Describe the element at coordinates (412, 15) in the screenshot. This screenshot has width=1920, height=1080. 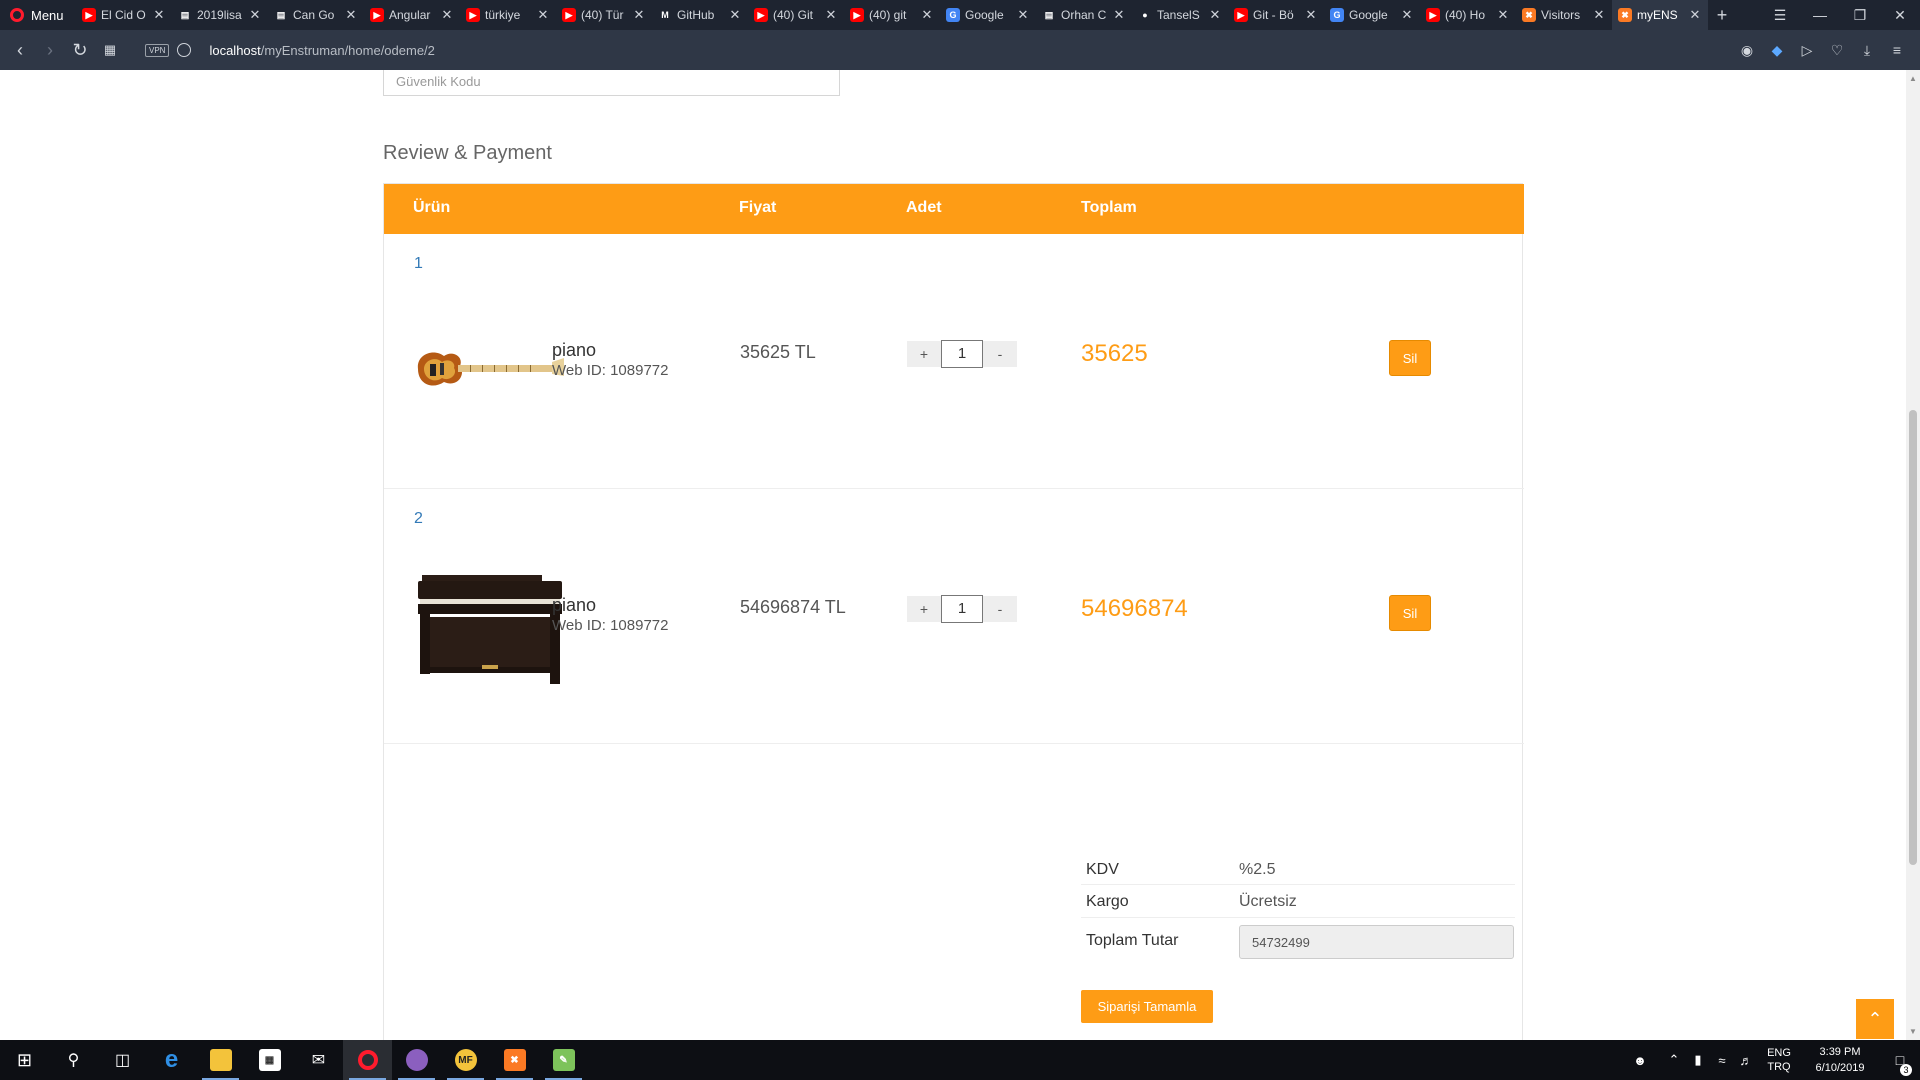
I see `browser-tab: ▶ Angular ✕` at that location.